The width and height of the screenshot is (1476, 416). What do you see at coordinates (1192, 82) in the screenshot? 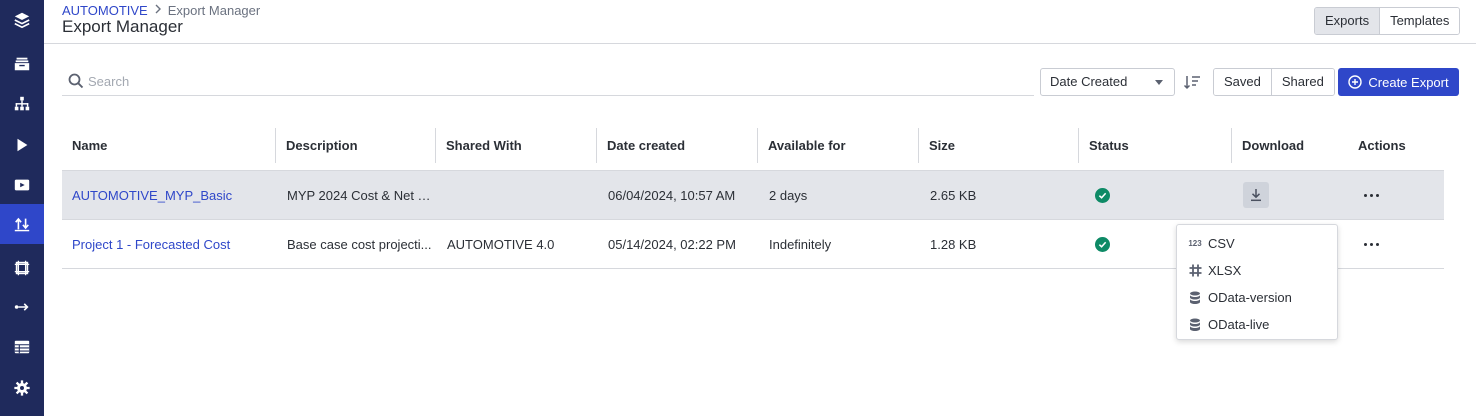
I see `sort-direction-icon` at bounding box center [1192, 82].